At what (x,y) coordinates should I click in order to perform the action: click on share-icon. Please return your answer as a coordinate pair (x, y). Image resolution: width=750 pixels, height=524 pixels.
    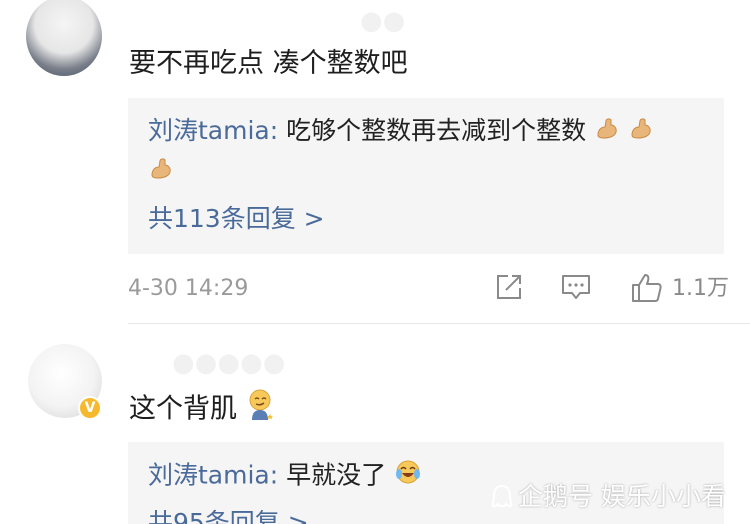
    Looking at the image, I should click on (509, 287).